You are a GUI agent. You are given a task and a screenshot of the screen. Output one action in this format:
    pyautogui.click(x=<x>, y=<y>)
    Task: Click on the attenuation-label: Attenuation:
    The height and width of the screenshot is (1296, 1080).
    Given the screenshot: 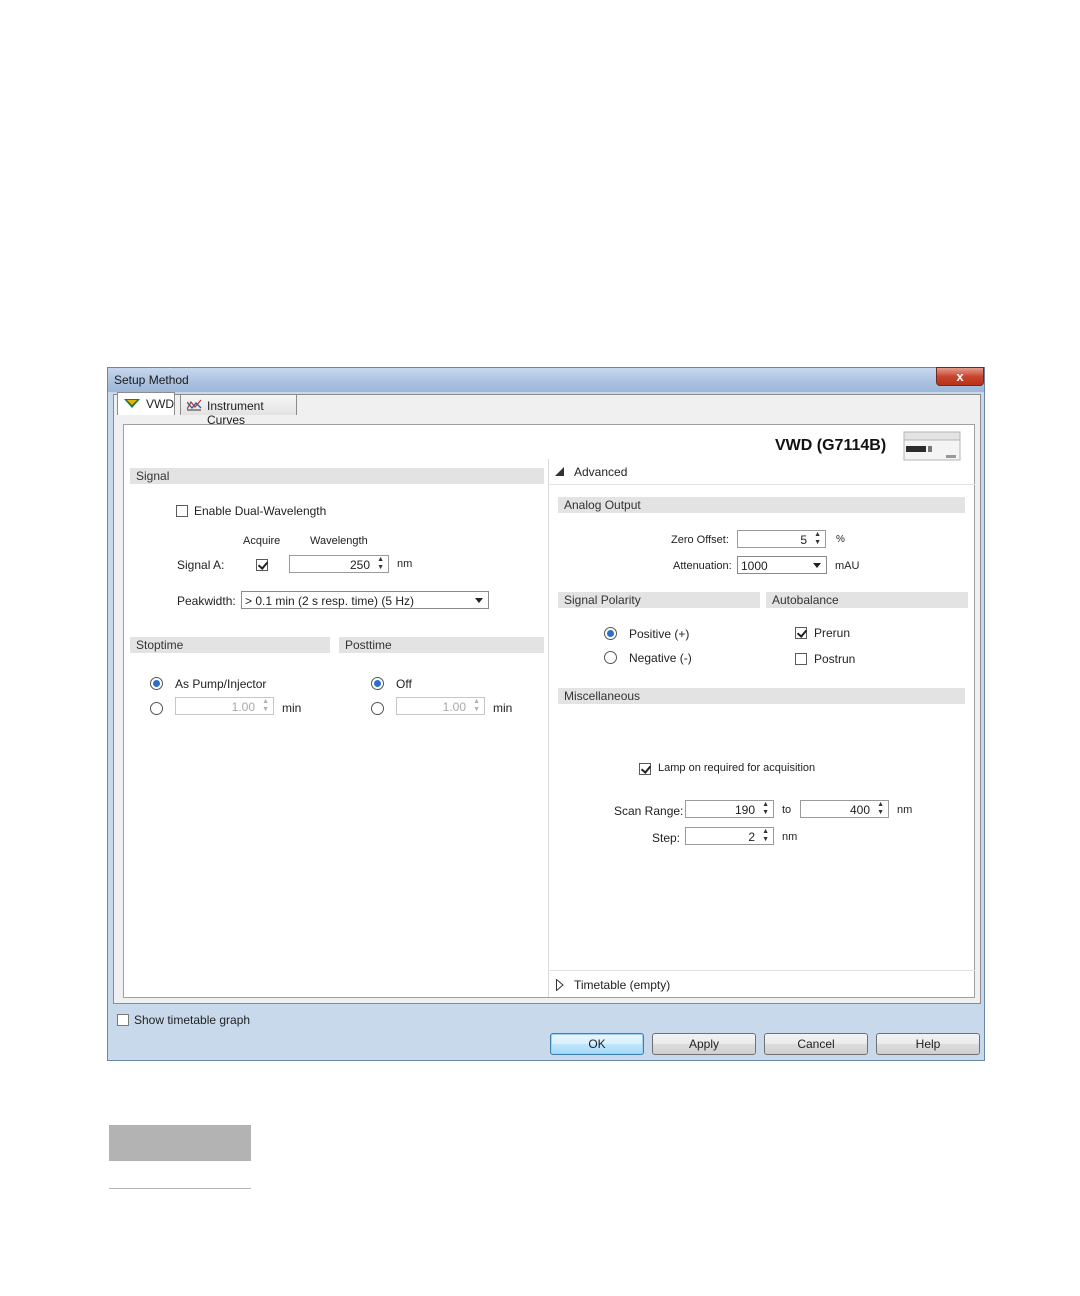 What is the action you would take?
    pyautogui.click(x=702, y=566)
    